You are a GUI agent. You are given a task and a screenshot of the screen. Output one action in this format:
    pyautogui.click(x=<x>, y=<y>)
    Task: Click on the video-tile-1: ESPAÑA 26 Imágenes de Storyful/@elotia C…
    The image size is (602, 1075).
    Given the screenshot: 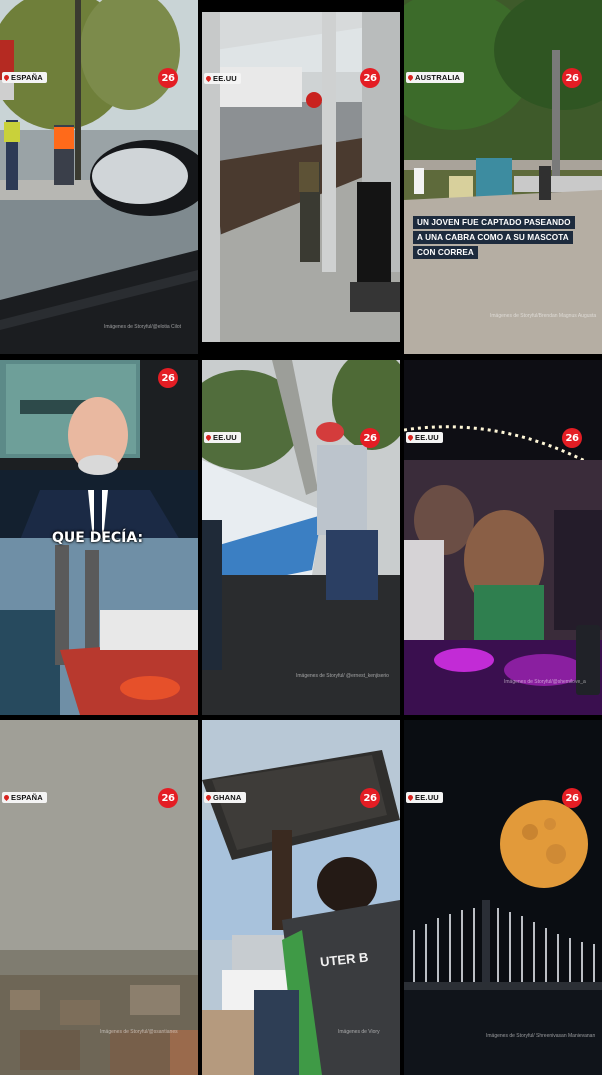 What is the action you would take?
    pyautogui.click(x=99, y=177)
    